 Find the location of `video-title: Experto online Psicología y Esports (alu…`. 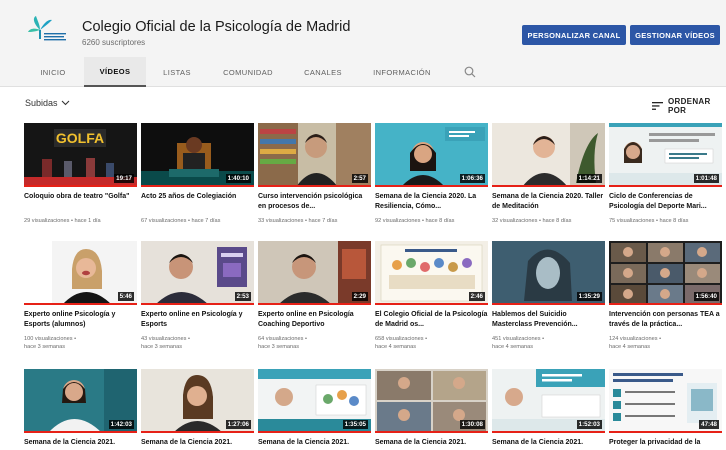

video-title: Experto online Psicología y Esports (alu… is located at coordinates (80, 319).